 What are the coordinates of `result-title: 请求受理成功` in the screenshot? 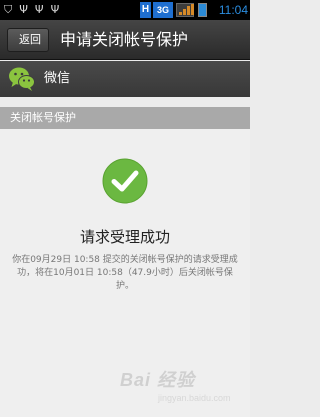 It's located at (124, 237).